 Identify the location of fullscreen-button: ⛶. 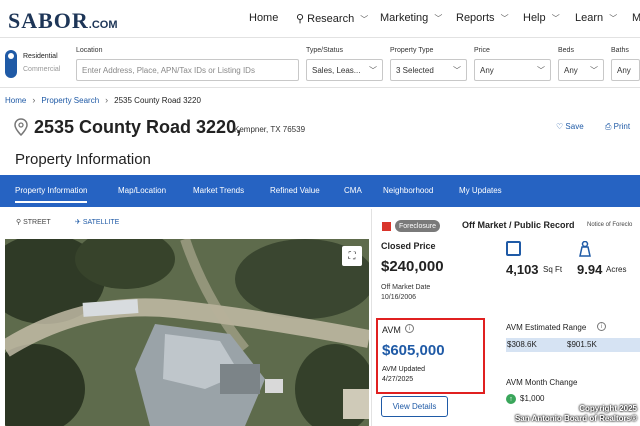
(352, 256).